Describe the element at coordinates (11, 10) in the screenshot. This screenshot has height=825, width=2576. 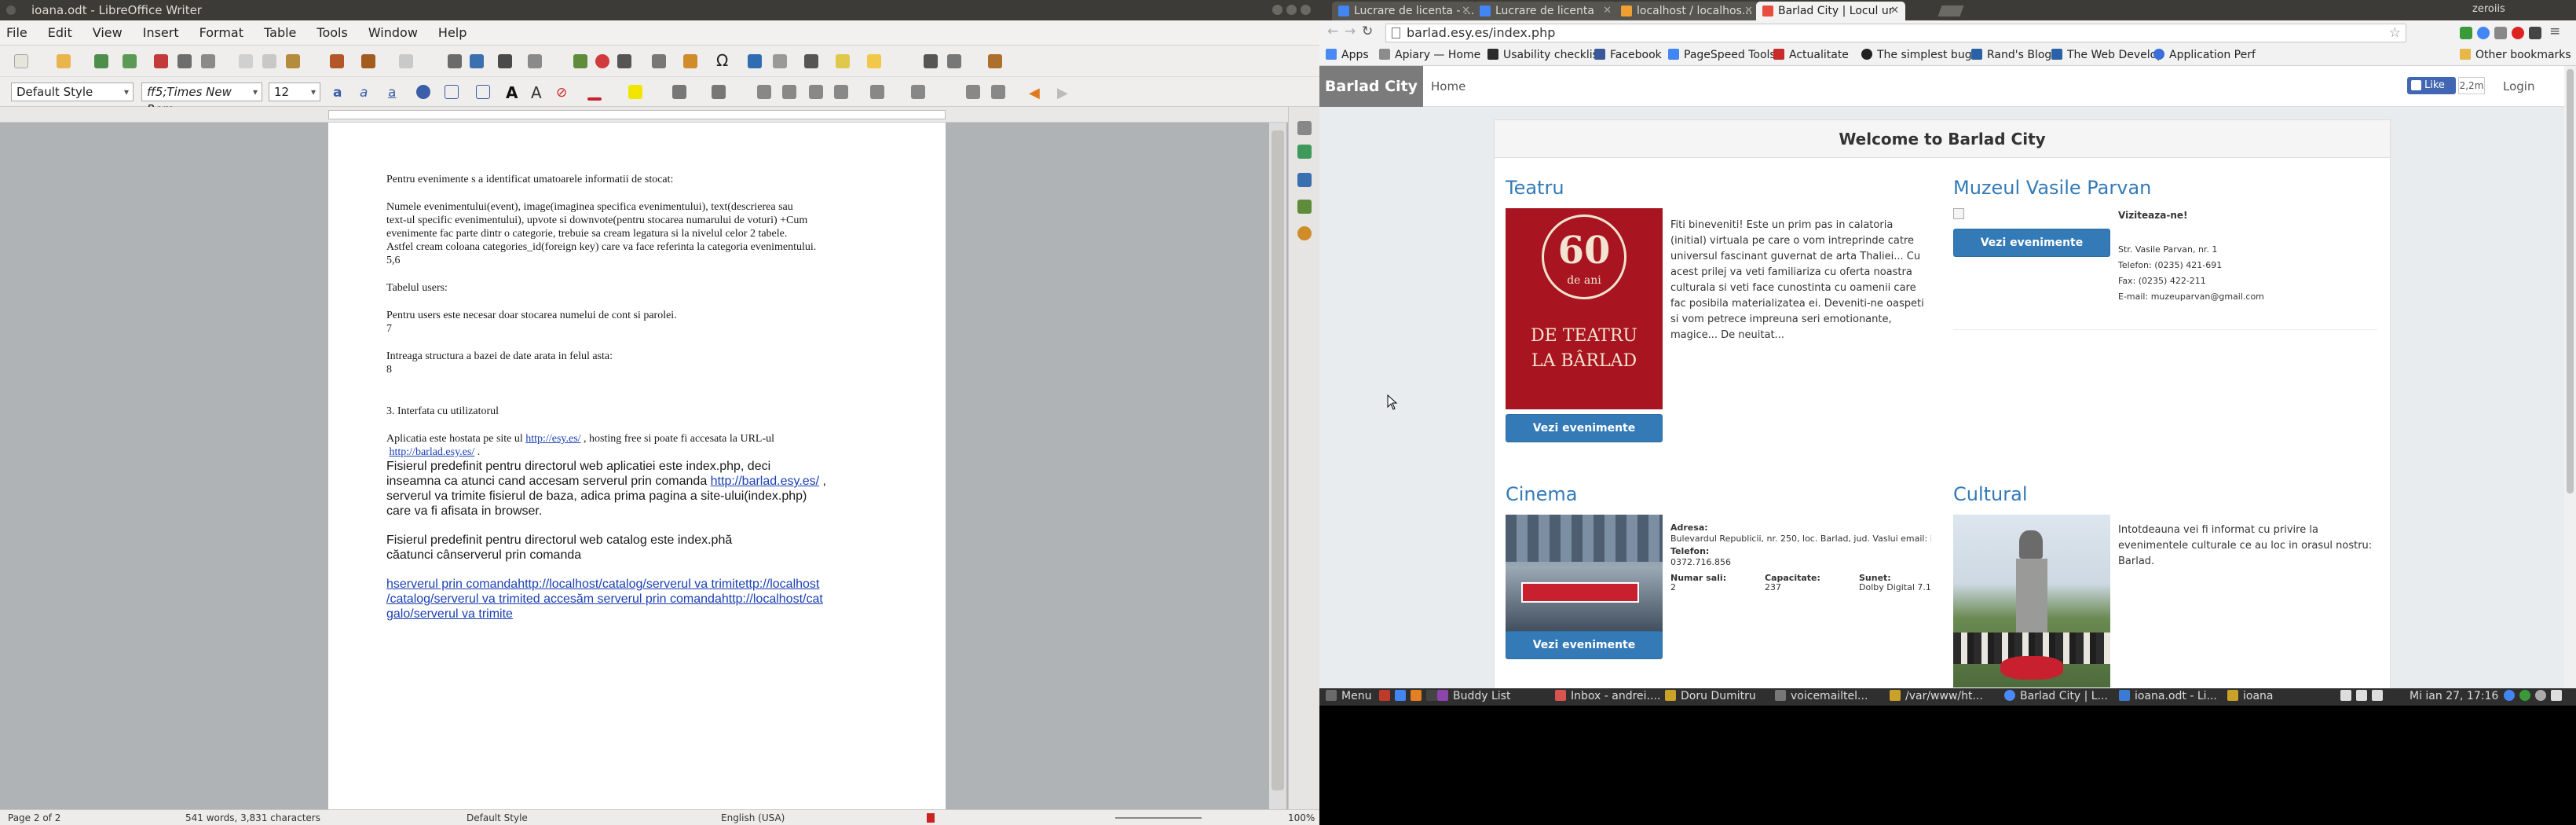
I see `close-icon` at that location.